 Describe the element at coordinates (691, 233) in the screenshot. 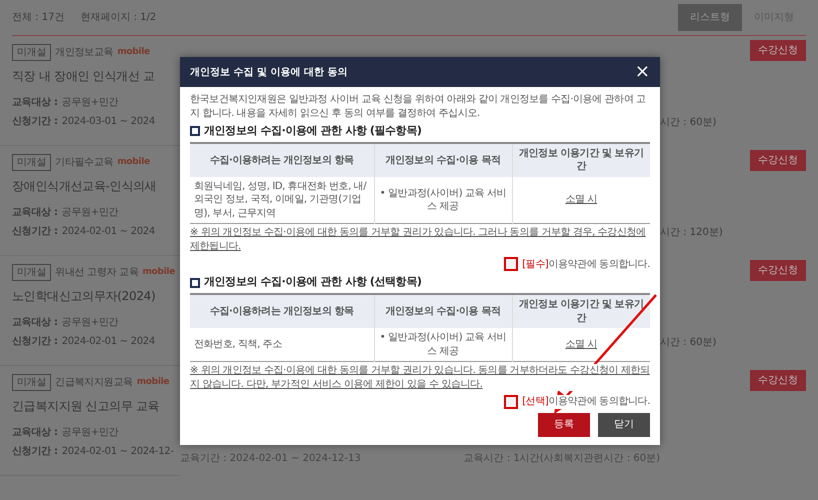

I see `course-time: 시간 : 120분)` at that location.